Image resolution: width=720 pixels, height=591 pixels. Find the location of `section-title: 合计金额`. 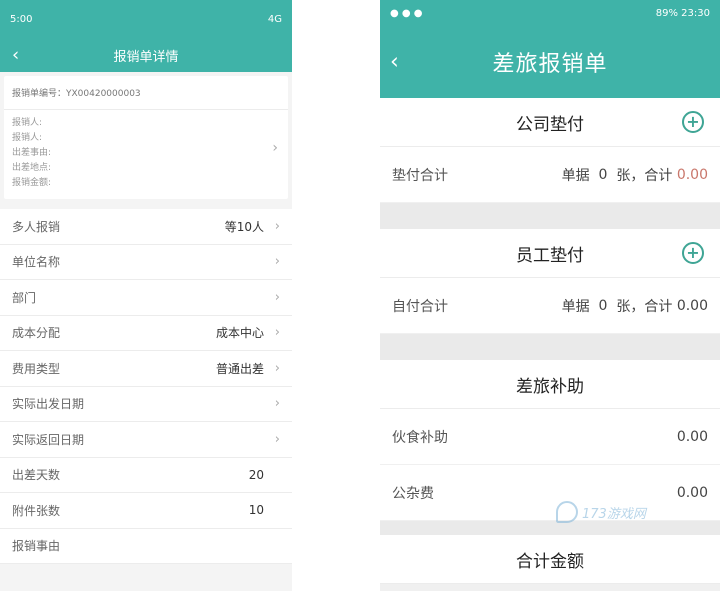

section-title: 合计金额 is located at coordinates (550, 561).